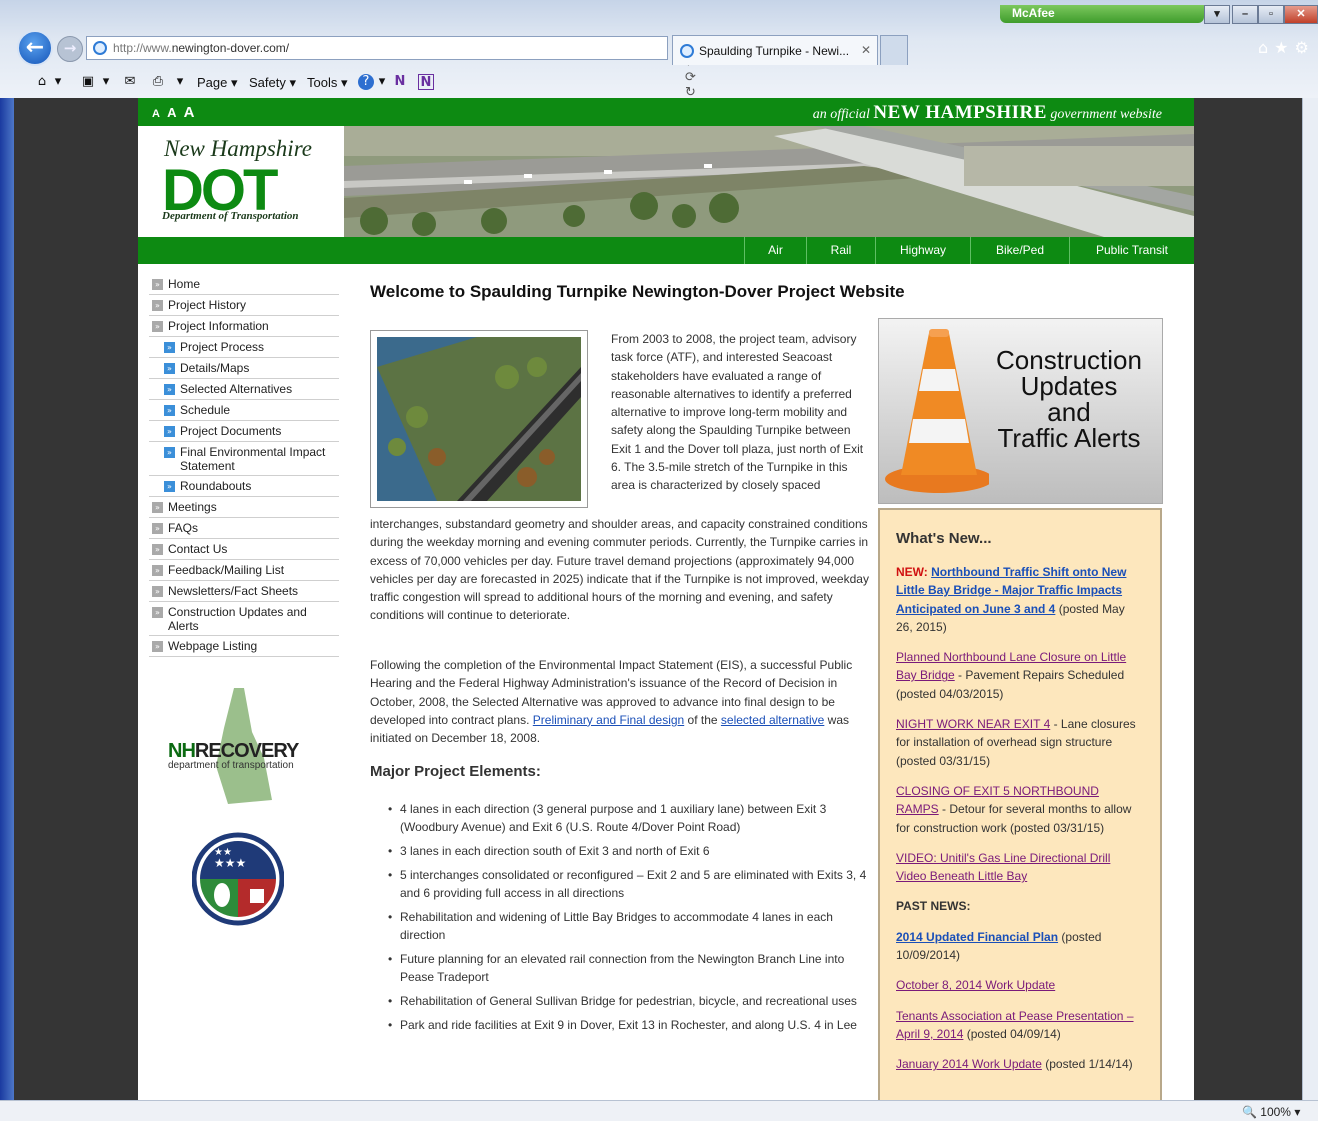 This screenshot has height=1121, width=1318. What do you see at coordinates (130, 82) in the screenshot?
I see `mail-icon: ✉` at bounding box center [130, 82].